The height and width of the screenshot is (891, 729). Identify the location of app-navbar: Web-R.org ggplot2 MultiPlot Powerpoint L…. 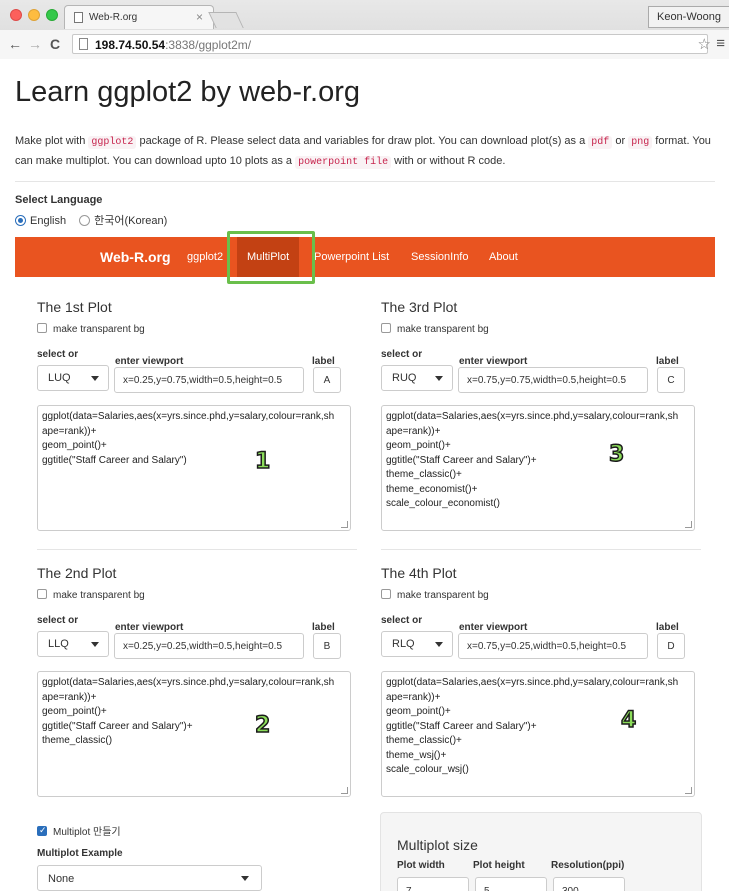
(365, 257).